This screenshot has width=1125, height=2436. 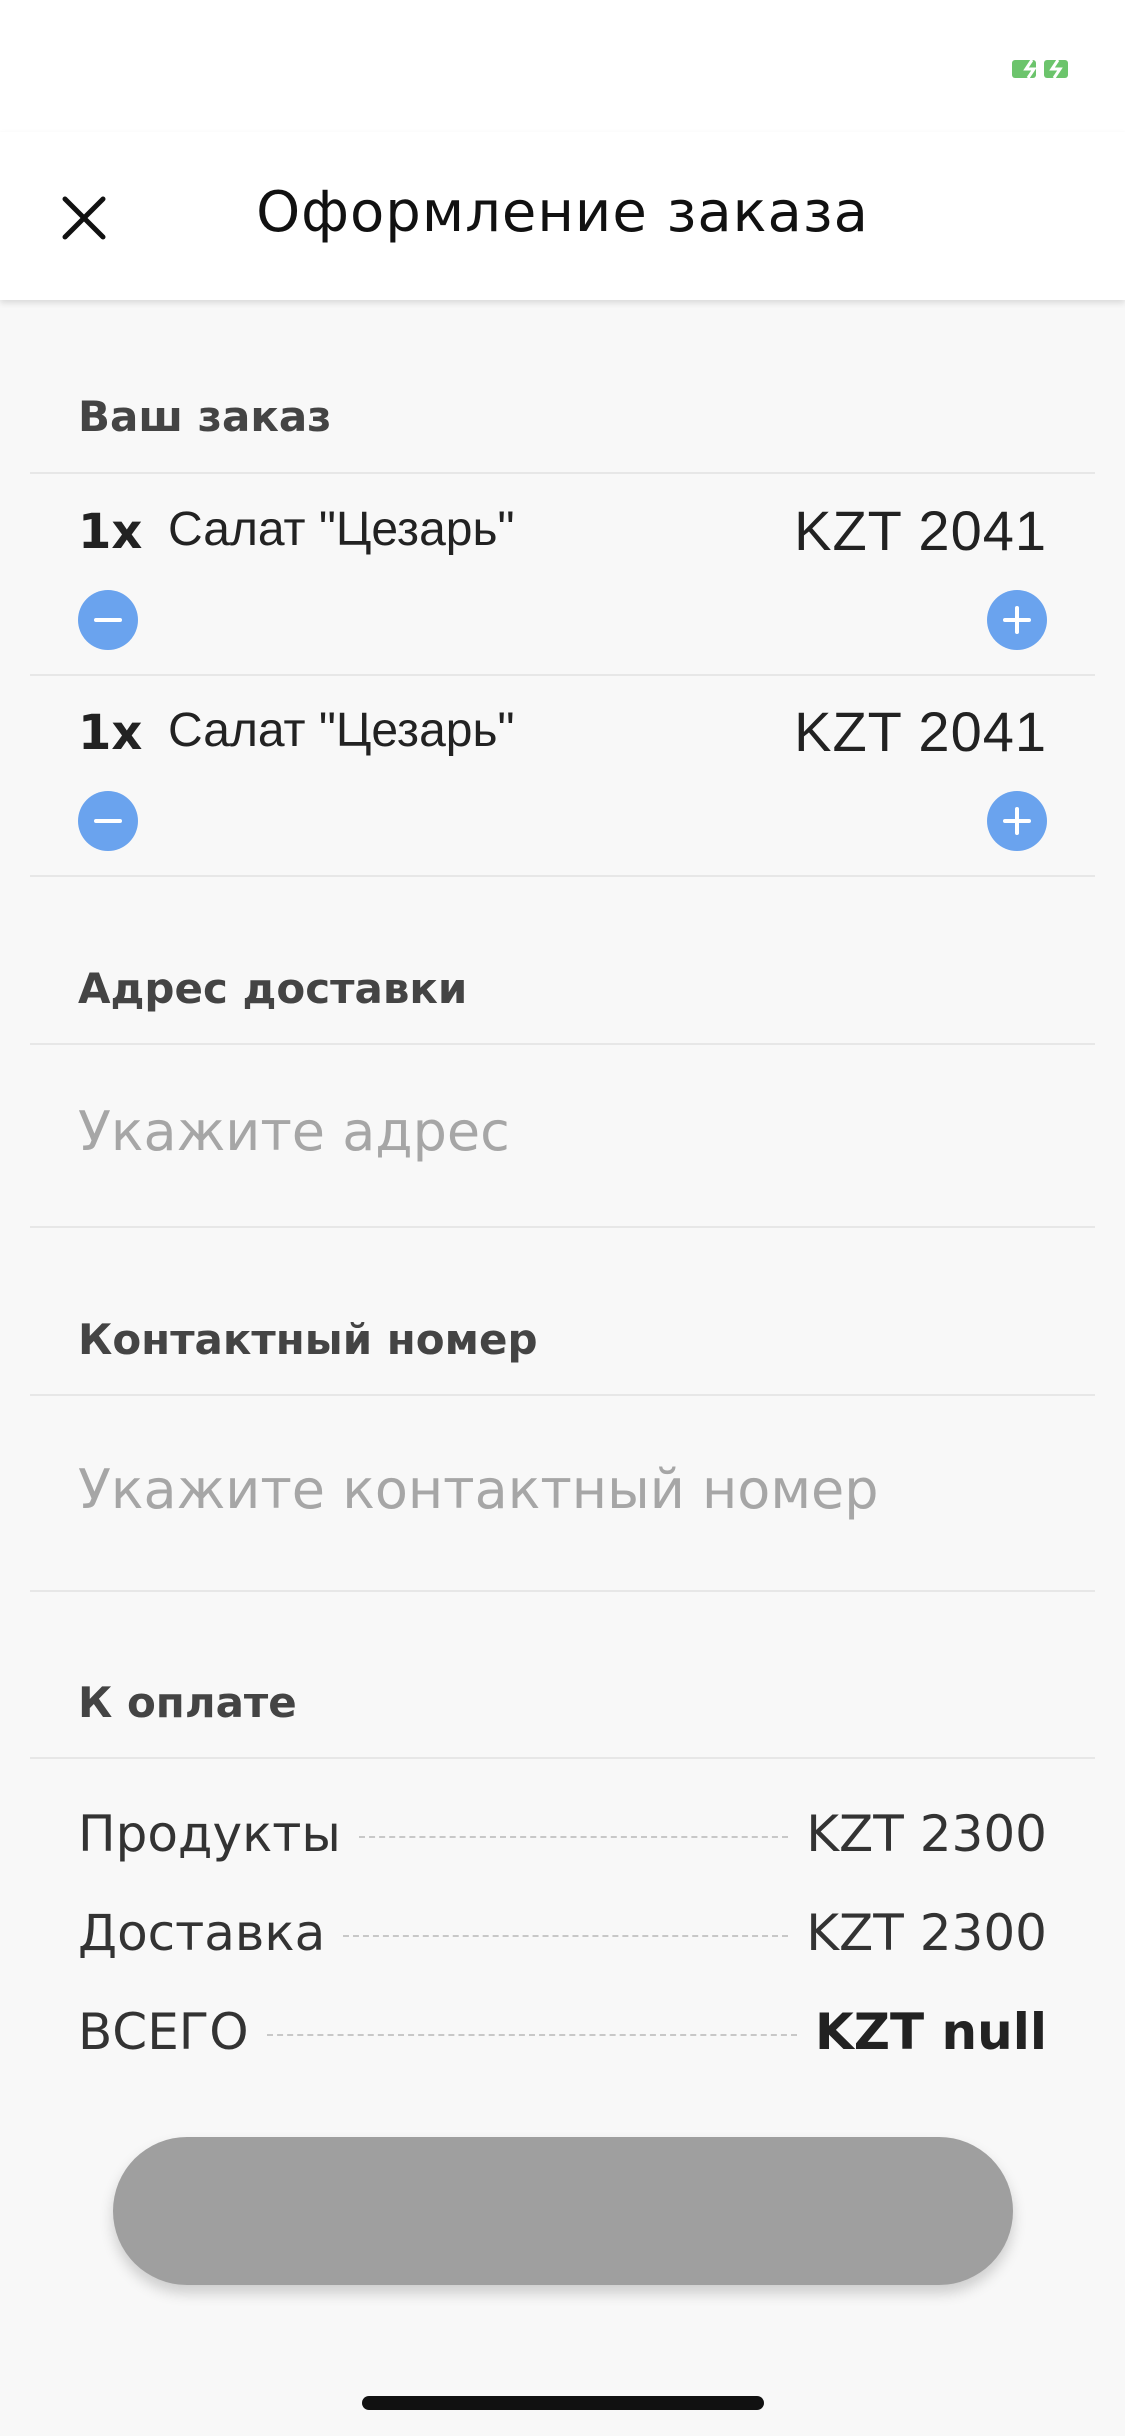 What do you see at coordinates (562, 212) in the screenshot?
I see `page-title: Оформление заказа` at bounding box center [562, 212].